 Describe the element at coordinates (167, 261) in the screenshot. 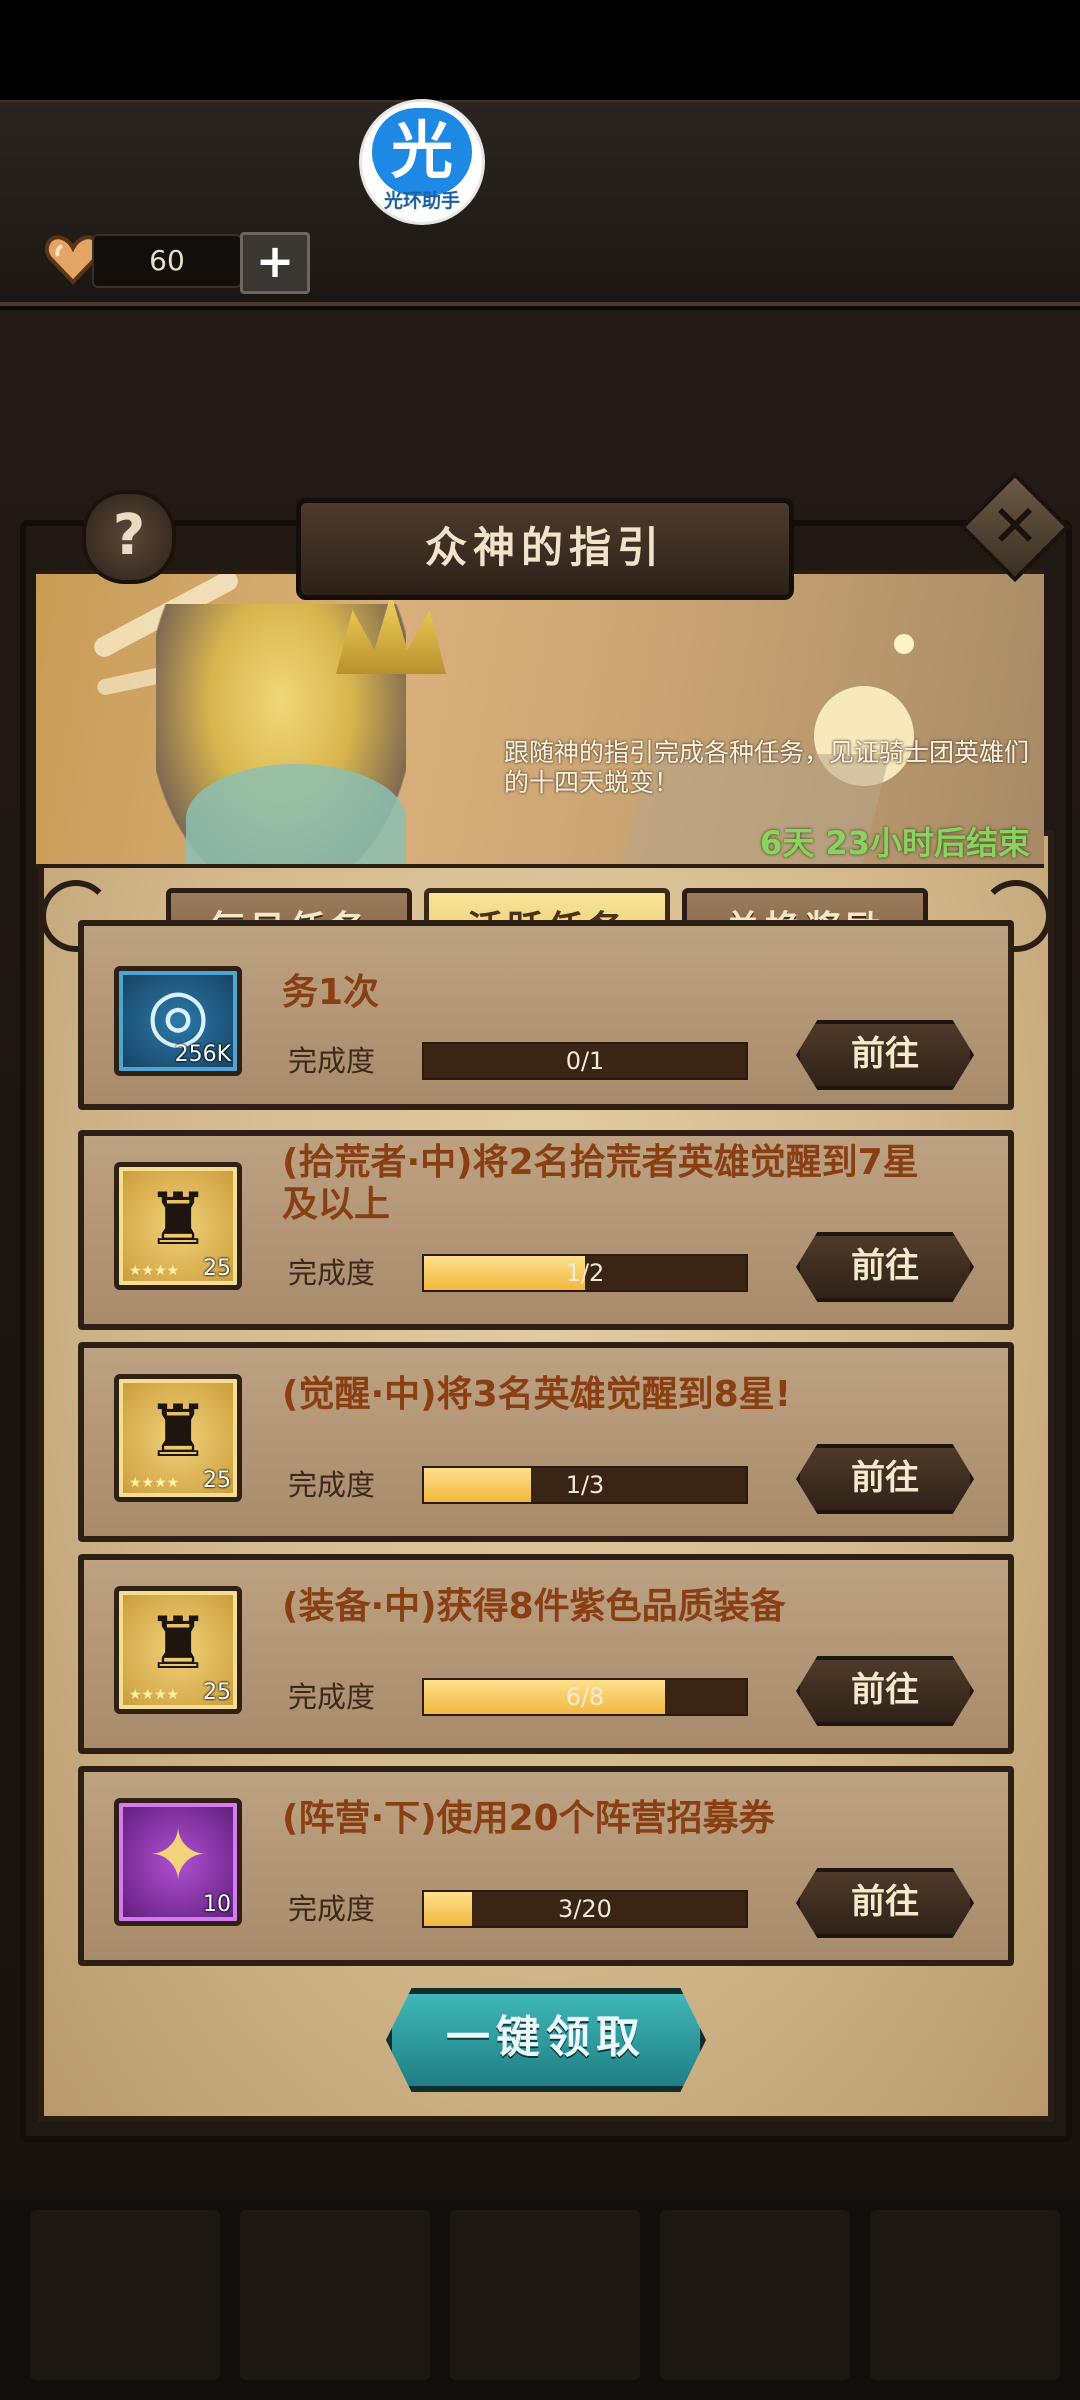

I see `heart-count: 60` at that location.